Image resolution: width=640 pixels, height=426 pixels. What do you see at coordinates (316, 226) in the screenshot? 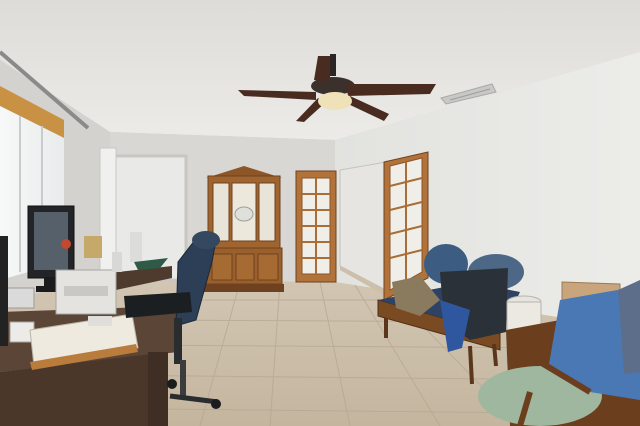
I see `french-door-back` at bounding box center [316, 226].